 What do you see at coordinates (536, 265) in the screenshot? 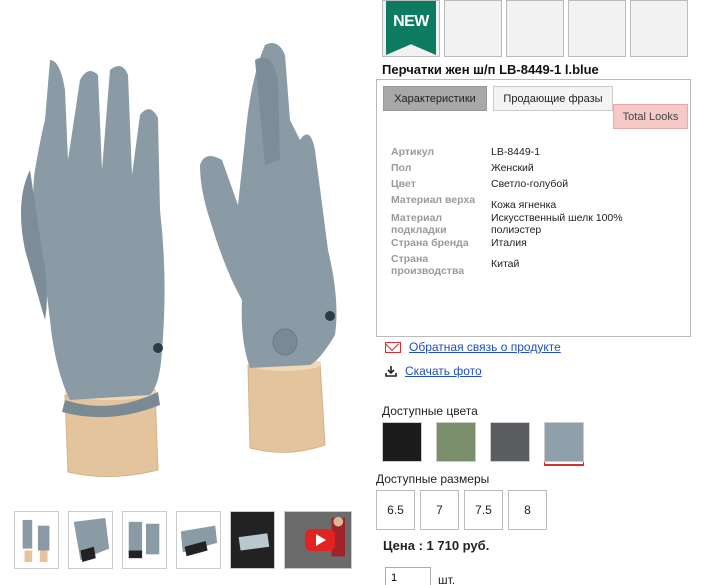
I see `attribute-row: Страна производства Китай` at bounding box center [536, 265].